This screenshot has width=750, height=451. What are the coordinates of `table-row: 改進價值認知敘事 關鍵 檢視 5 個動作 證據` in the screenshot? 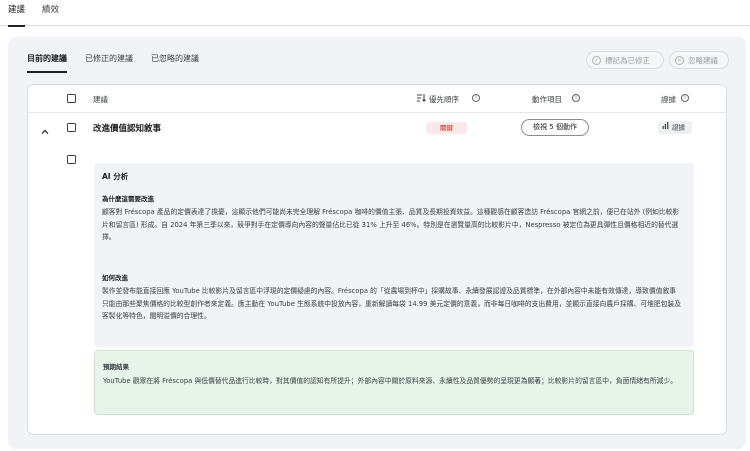 It's located at (377, 127).